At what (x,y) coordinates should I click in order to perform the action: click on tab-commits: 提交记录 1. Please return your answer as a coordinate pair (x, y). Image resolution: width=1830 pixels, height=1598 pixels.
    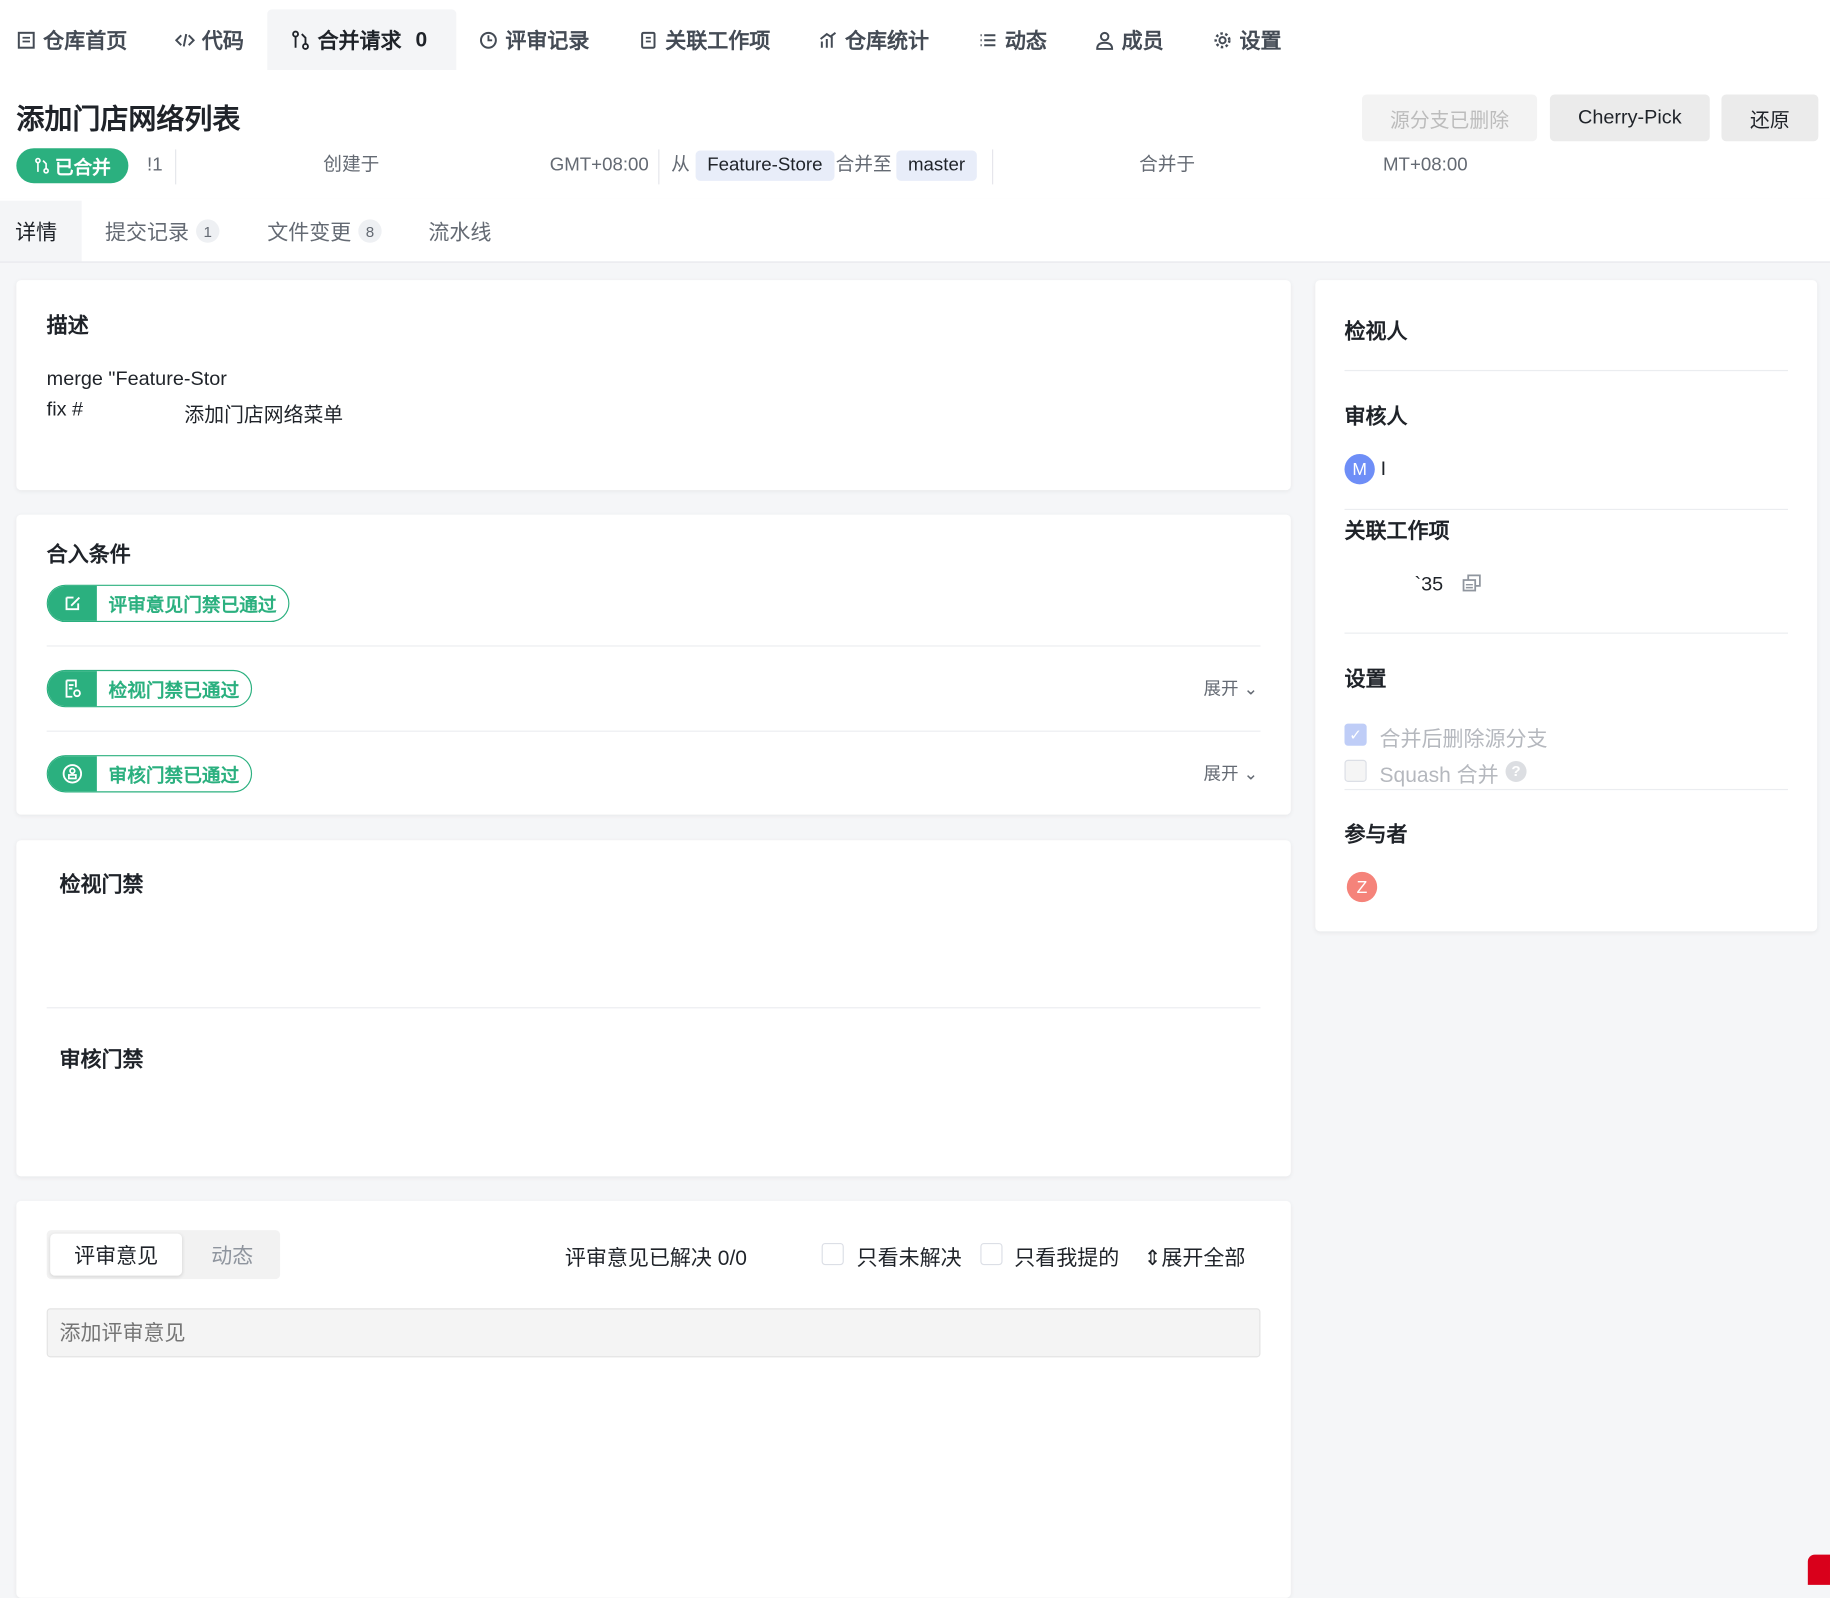
    Looking at the image, I should click on (162, 231).